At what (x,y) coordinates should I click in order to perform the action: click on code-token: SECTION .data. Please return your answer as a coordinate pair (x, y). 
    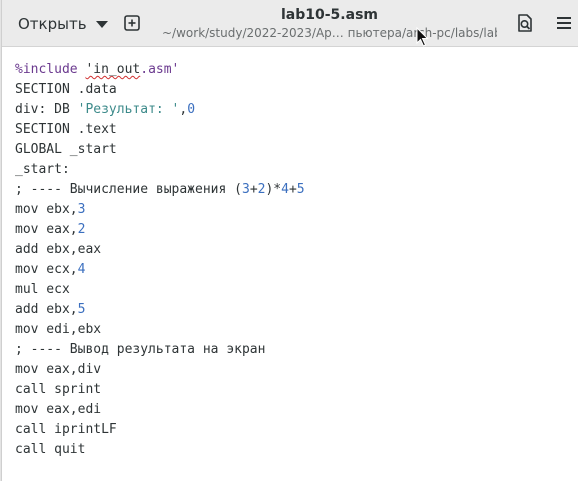
    Looking at the image, I should click on (66, 89).